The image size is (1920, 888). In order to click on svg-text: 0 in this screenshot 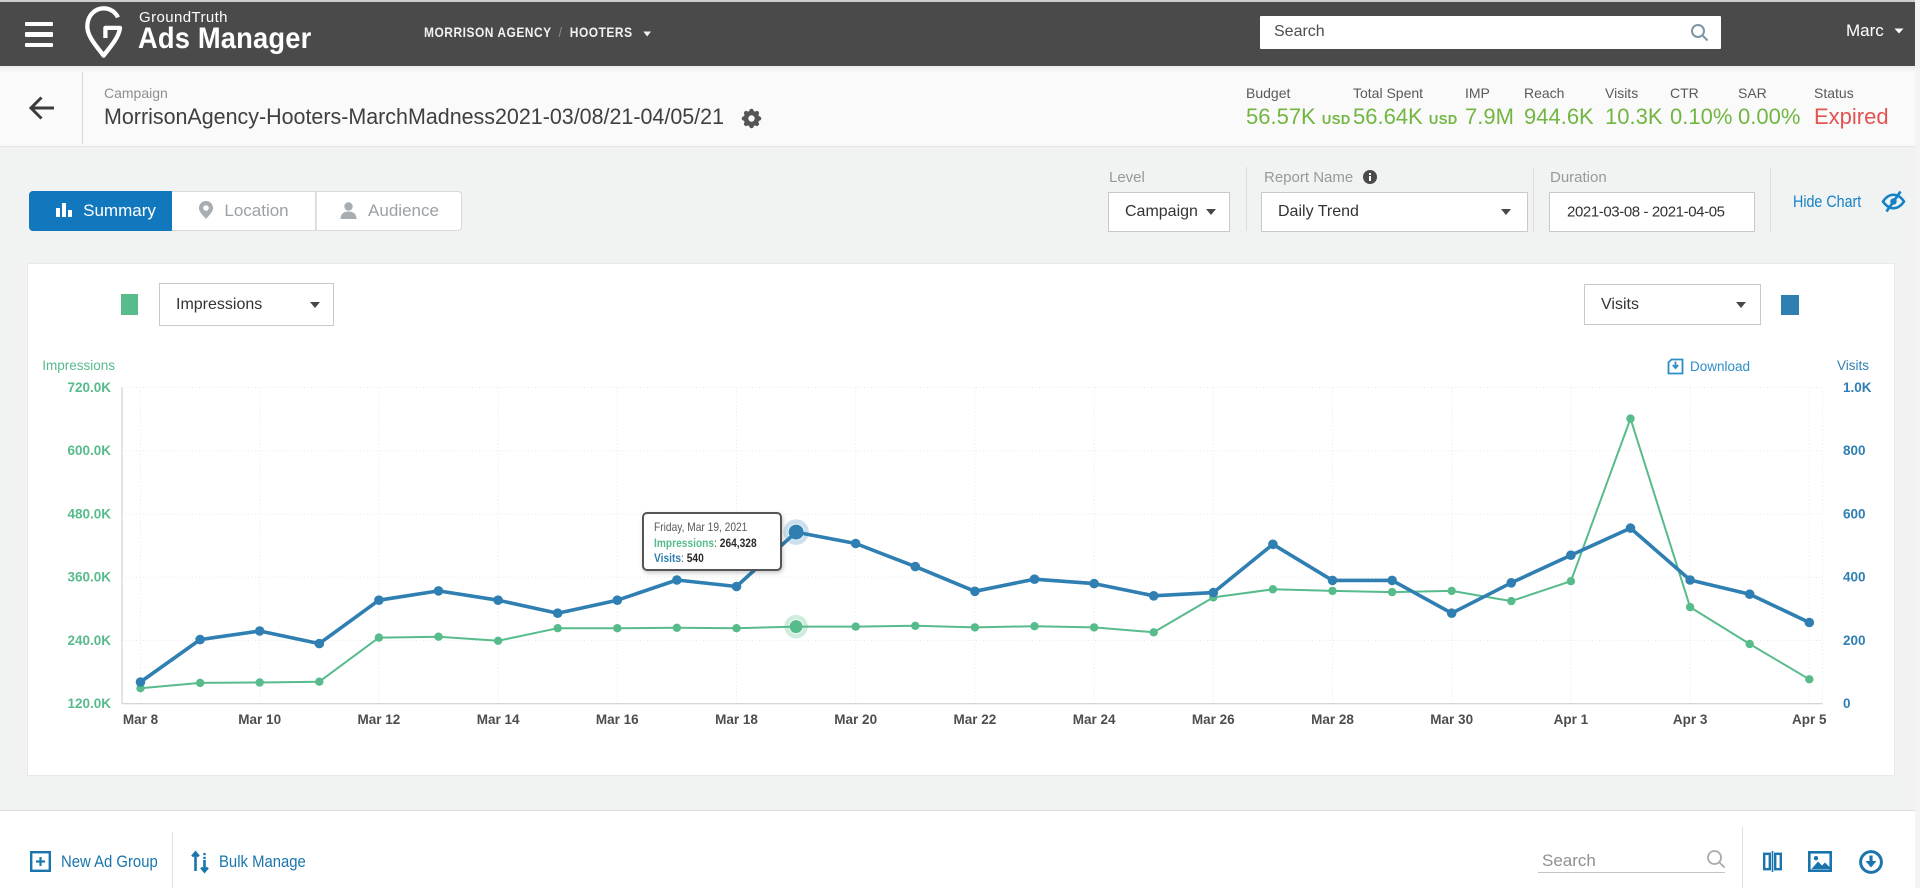, I will do `click(1847, 703)`.